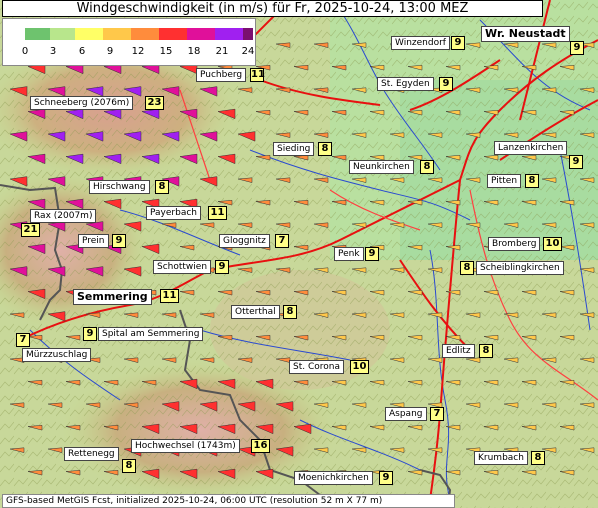  I want to click on place-label: Schneeberg (2076m), so click(82, 103).